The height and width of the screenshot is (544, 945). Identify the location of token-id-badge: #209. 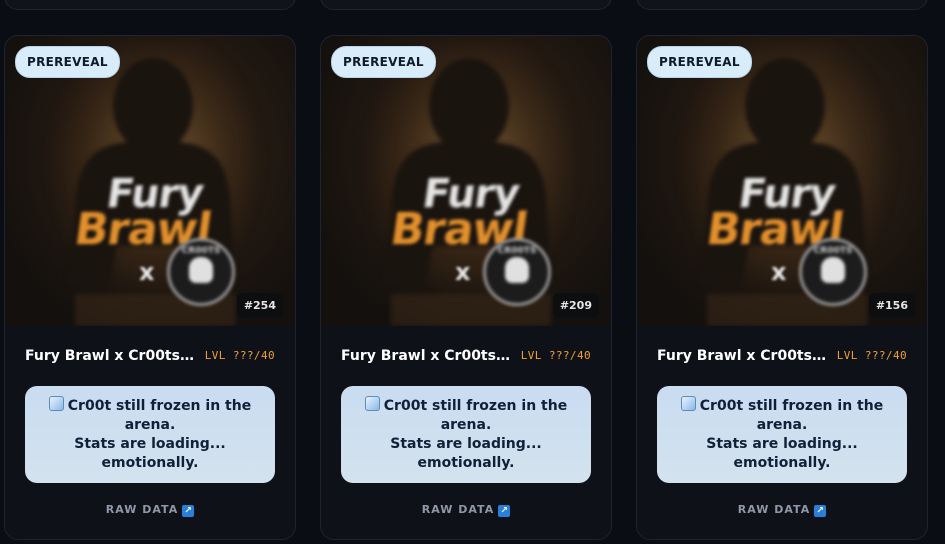
(575, 305).